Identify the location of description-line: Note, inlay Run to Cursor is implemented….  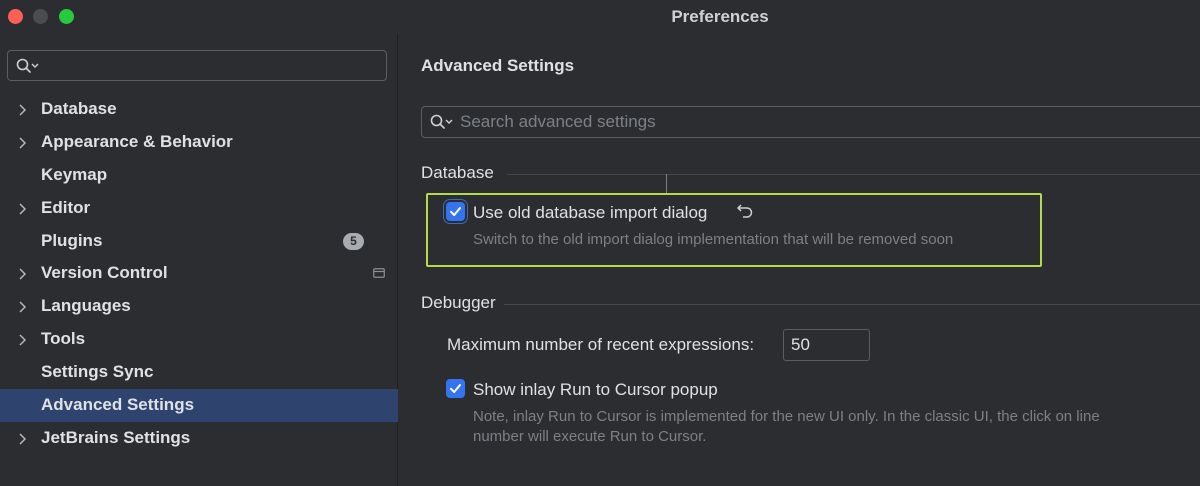
(786, 416).